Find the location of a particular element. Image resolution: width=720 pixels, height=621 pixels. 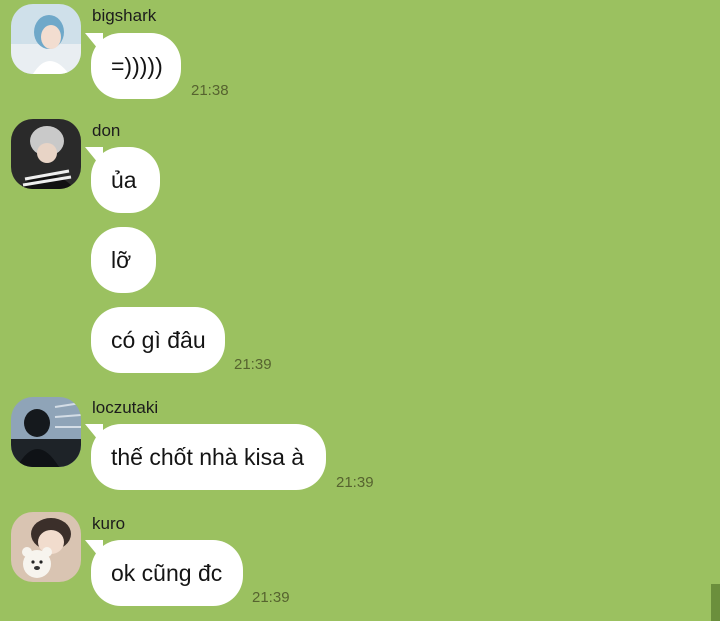

don-avatar is located at coordinates (46, 154).